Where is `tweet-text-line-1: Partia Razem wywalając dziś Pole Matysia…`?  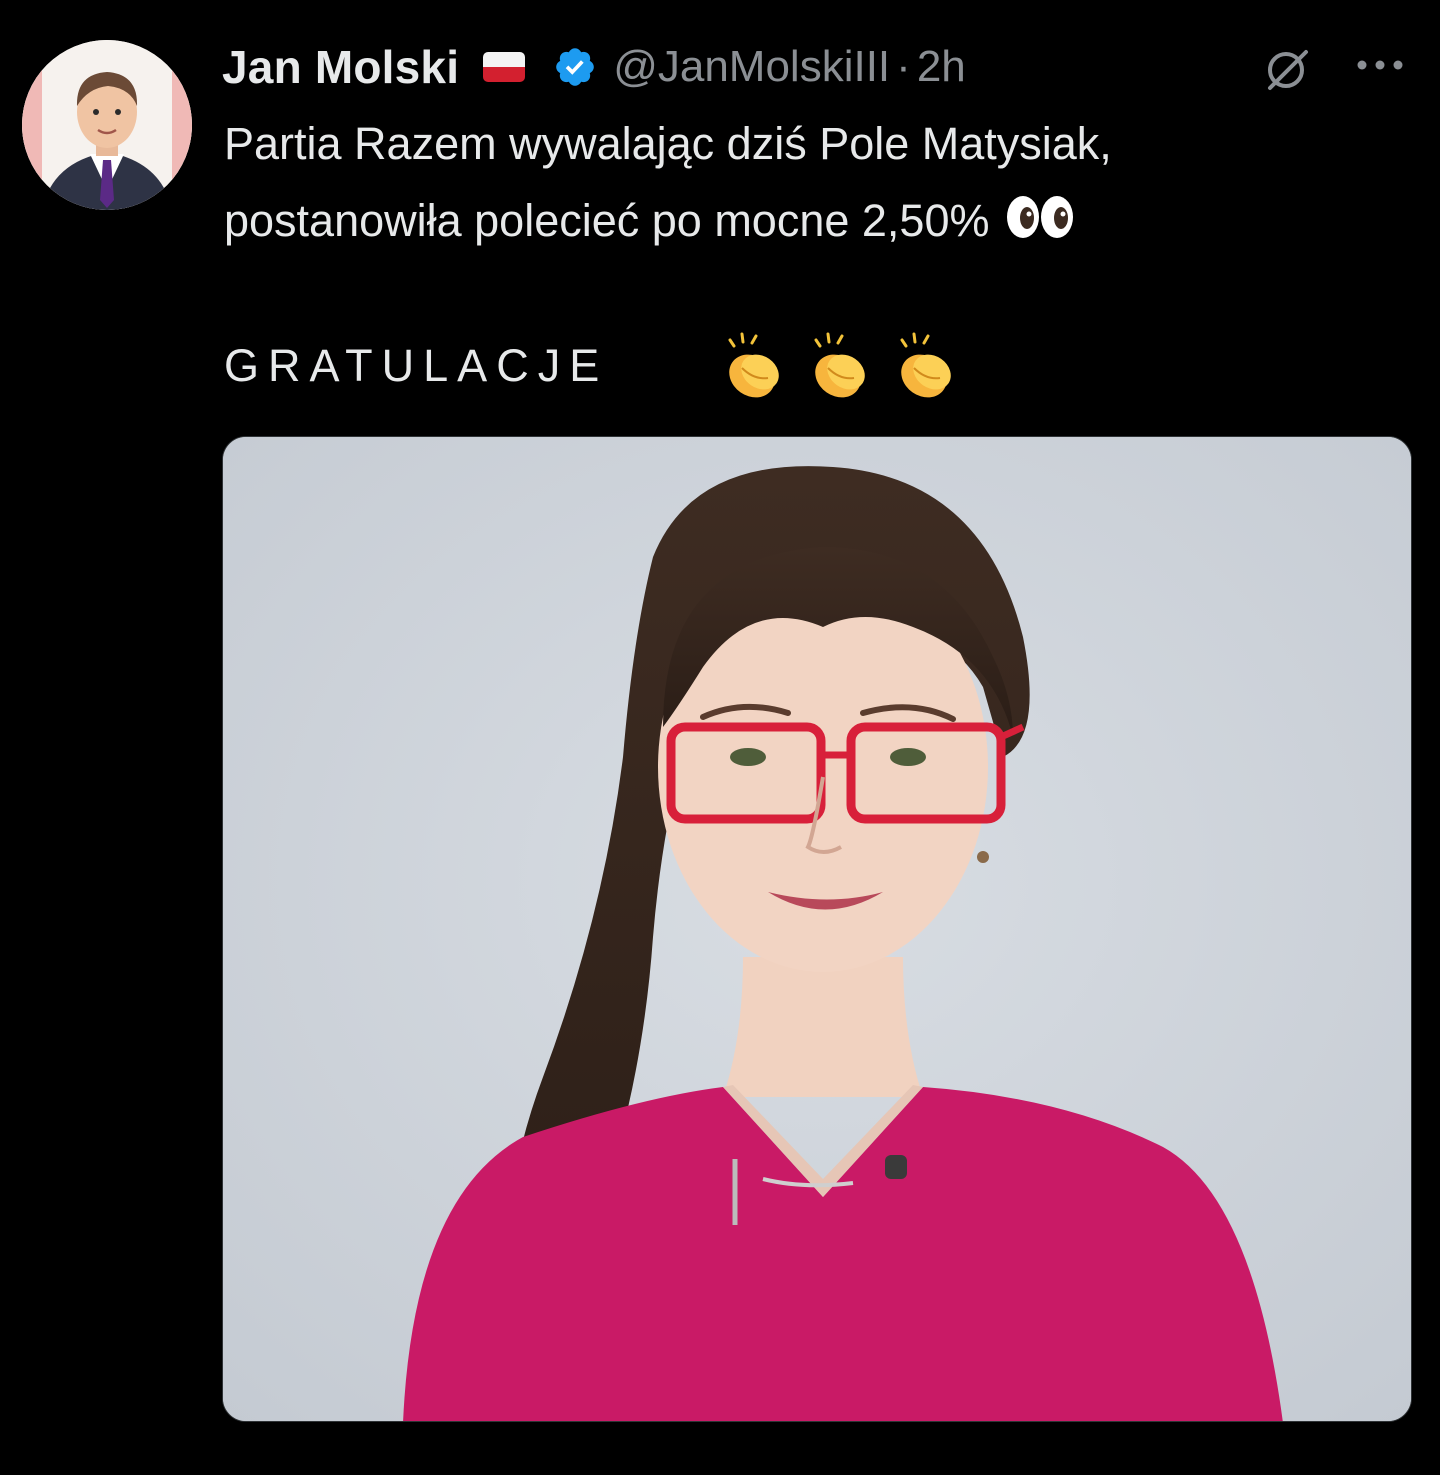
tweet-text-line-1: Partia Razem wywalając dziś Pole Matysia… is located at coordinates (668, 143).